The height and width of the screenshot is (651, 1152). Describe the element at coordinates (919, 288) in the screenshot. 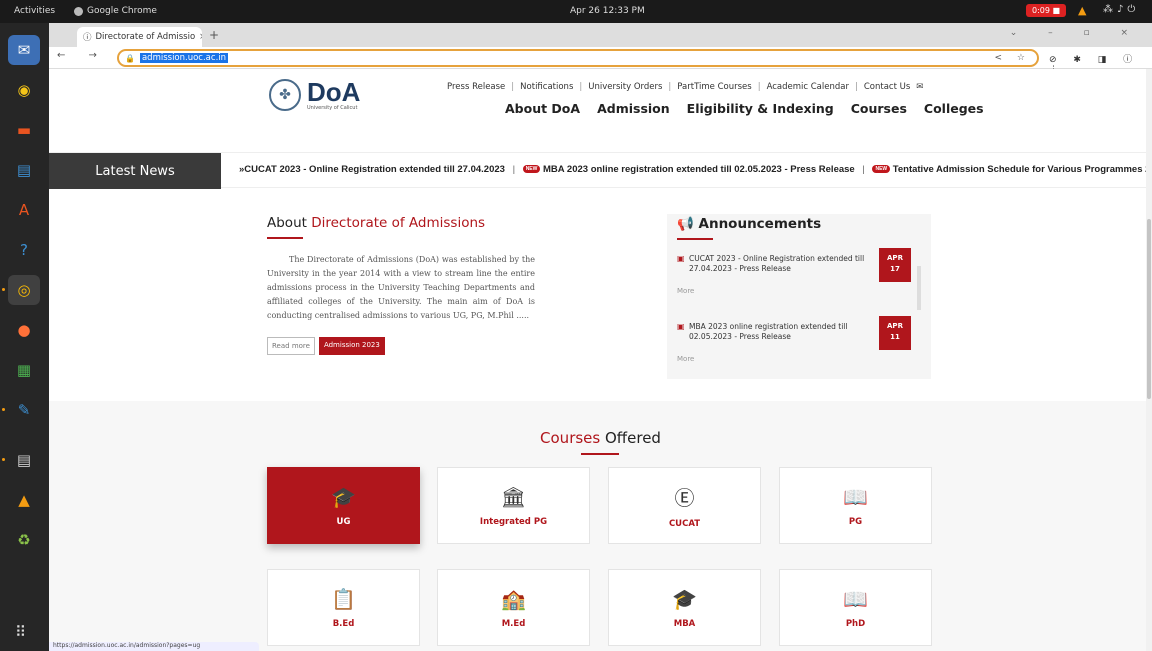

I see `announcements-scrollbar` at that location.